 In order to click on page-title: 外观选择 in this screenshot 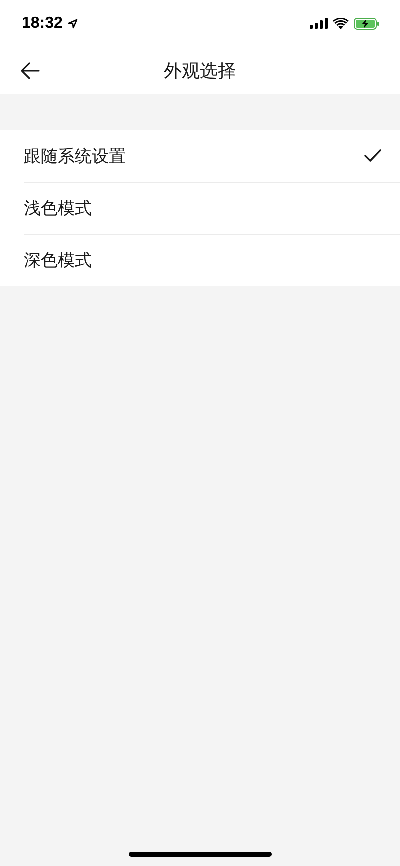, I will do `click(200, 71)`.